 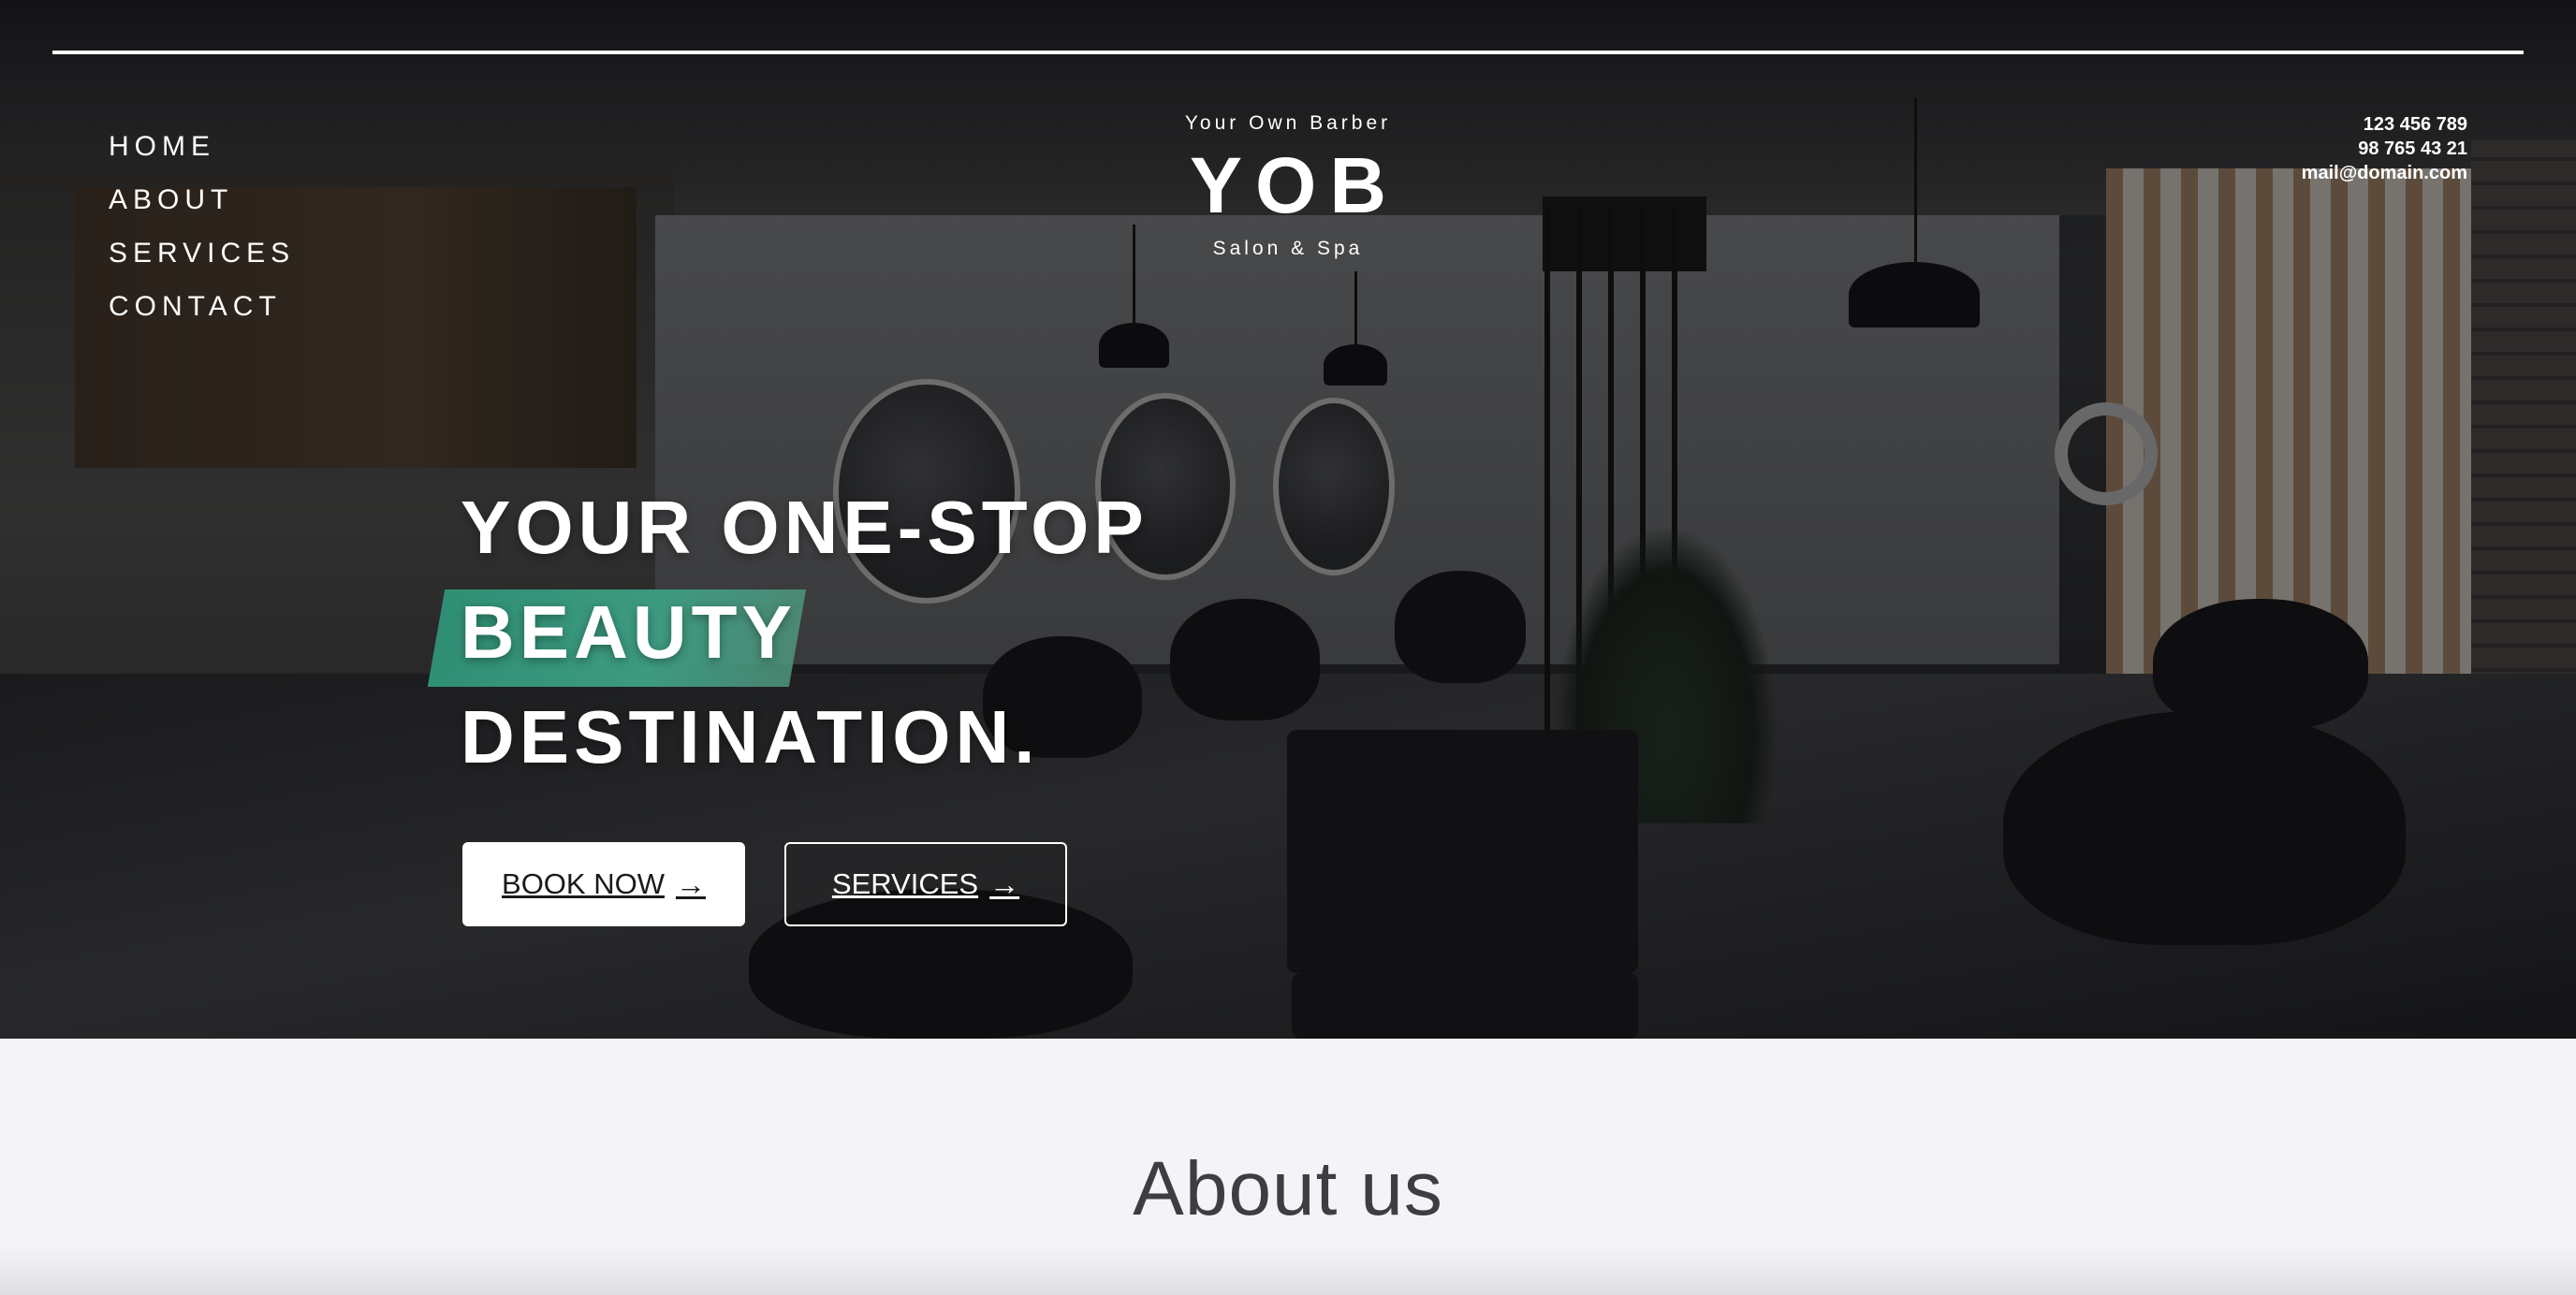 What do you see at coordinates (2384, 124) in the screenshot?
I see `contact-phone-1: 123 456 789` at bounding box center [2384, 124].